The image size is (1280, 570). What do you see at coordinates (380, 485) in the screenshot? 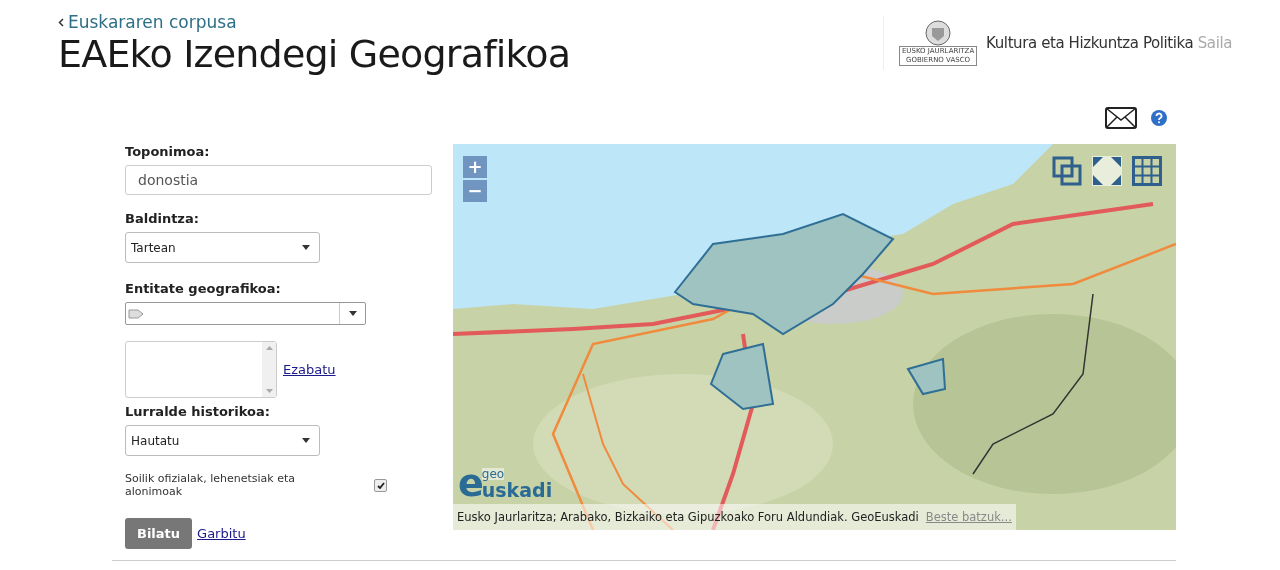
I see `official-checkbox` at bounding box center [380, 485].